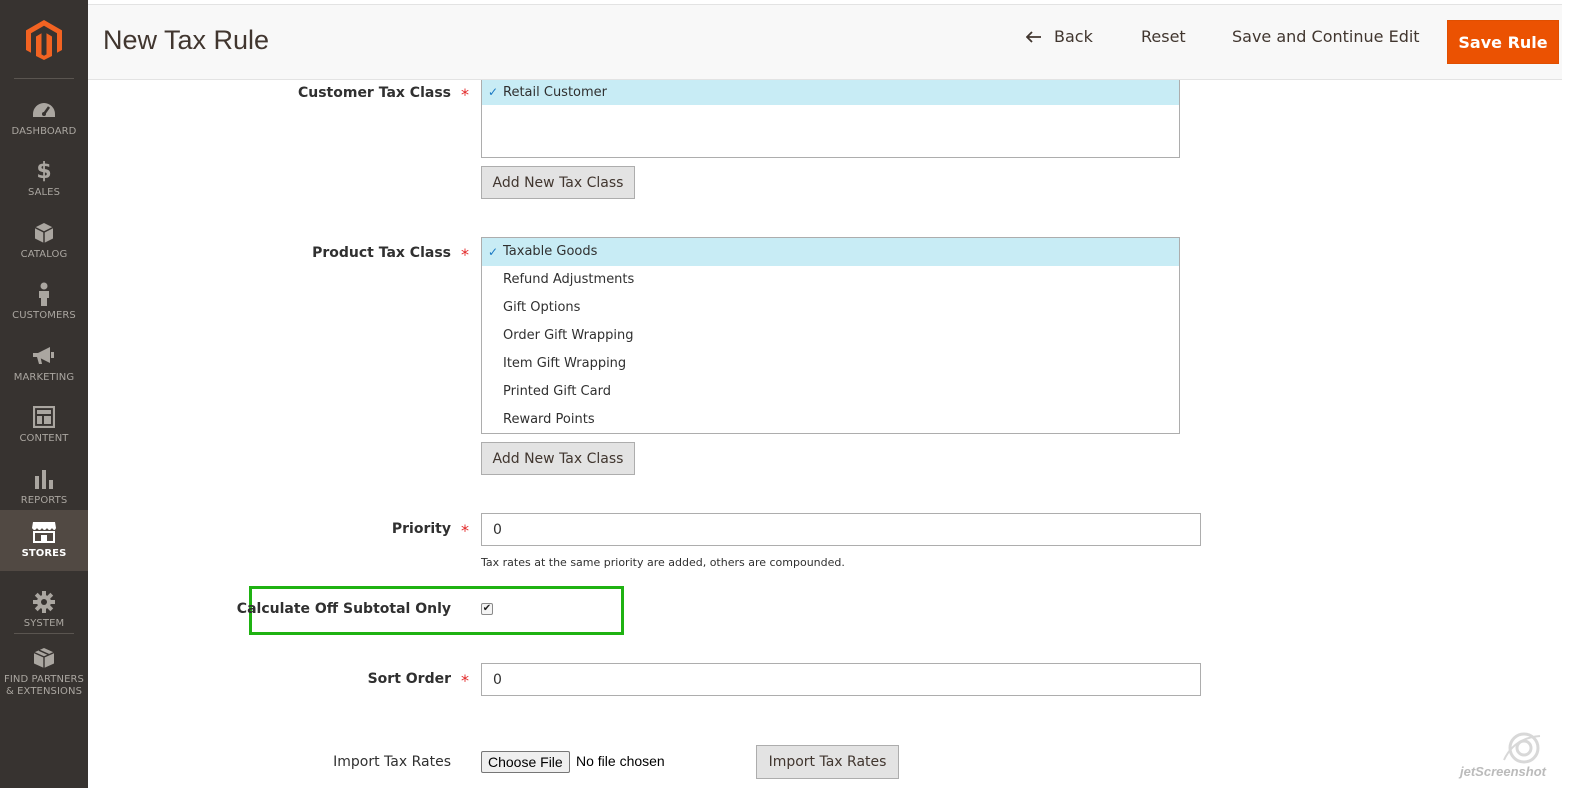 Image resolution: width=1578 pixels, height=788 pixels. I want to click on magento-logo, so click(44, 40).